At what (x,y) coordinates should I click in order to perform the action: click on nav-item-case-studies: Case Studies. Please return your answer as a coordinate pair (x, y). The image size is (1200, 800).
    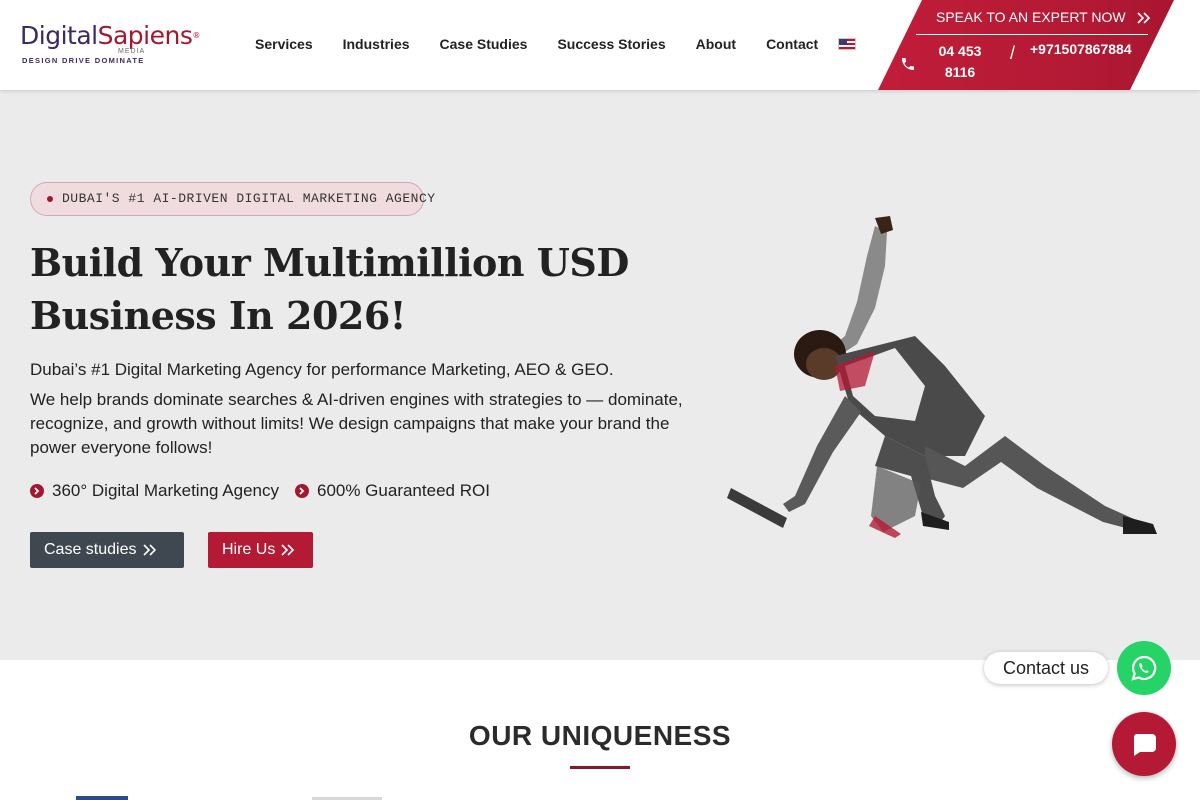
    Looking at the image, I should click on (484, 44).